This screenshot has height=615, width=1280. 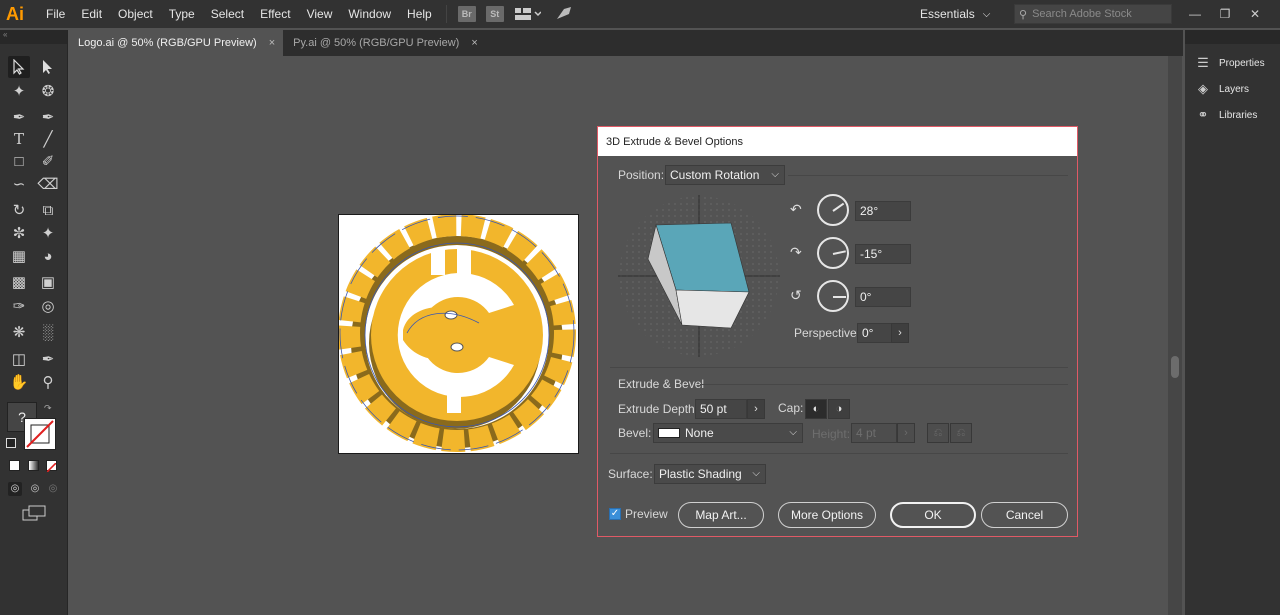 What do you see at coordinates (713, 409) in the screenshot?
I see `extrude-depth-value: 50 pt` at bounding box center [713, 409].